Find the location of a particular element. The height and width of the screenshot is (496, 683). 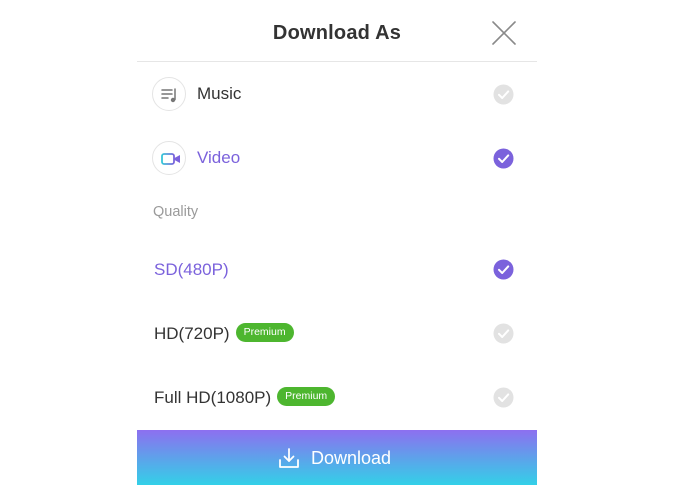

download-icon is located at coordinates (289, 458).